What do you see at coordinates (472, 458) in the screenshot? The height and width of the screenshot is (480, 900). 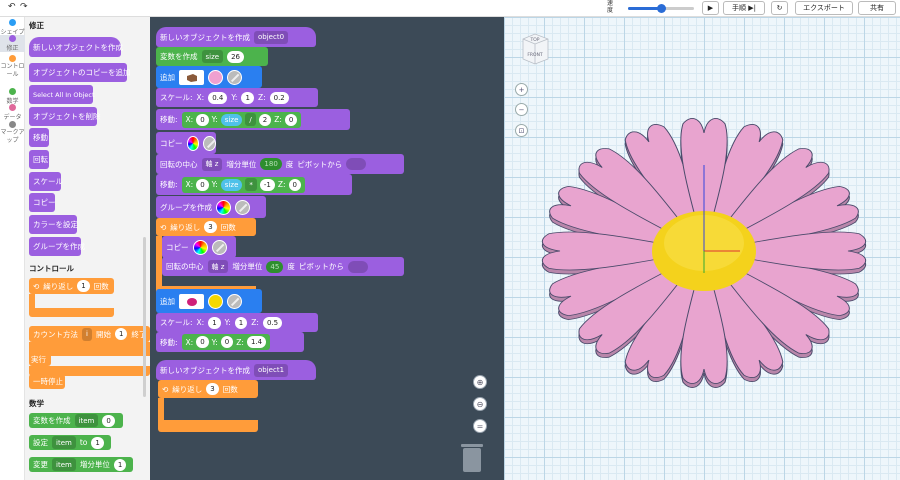 I see `trash-icon` at bounding box center [472, 458].